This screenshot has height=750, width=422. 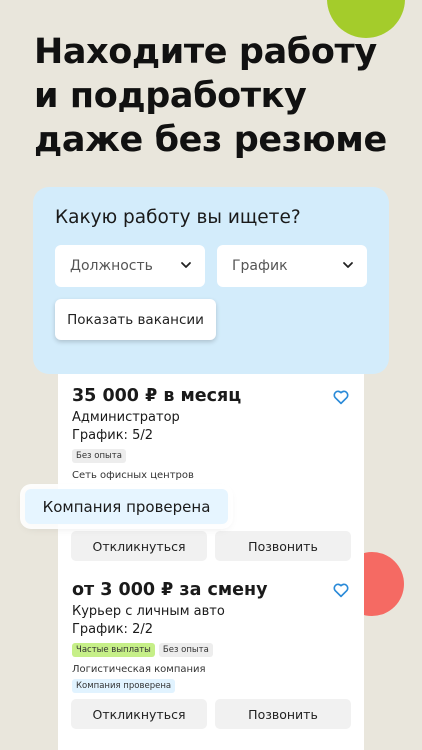 What do you see at coordinates (157, 396) in the screenshot?
I see `vacancy-salary: 35 000 ₽ в месяц` at bounding box center [157, 396].